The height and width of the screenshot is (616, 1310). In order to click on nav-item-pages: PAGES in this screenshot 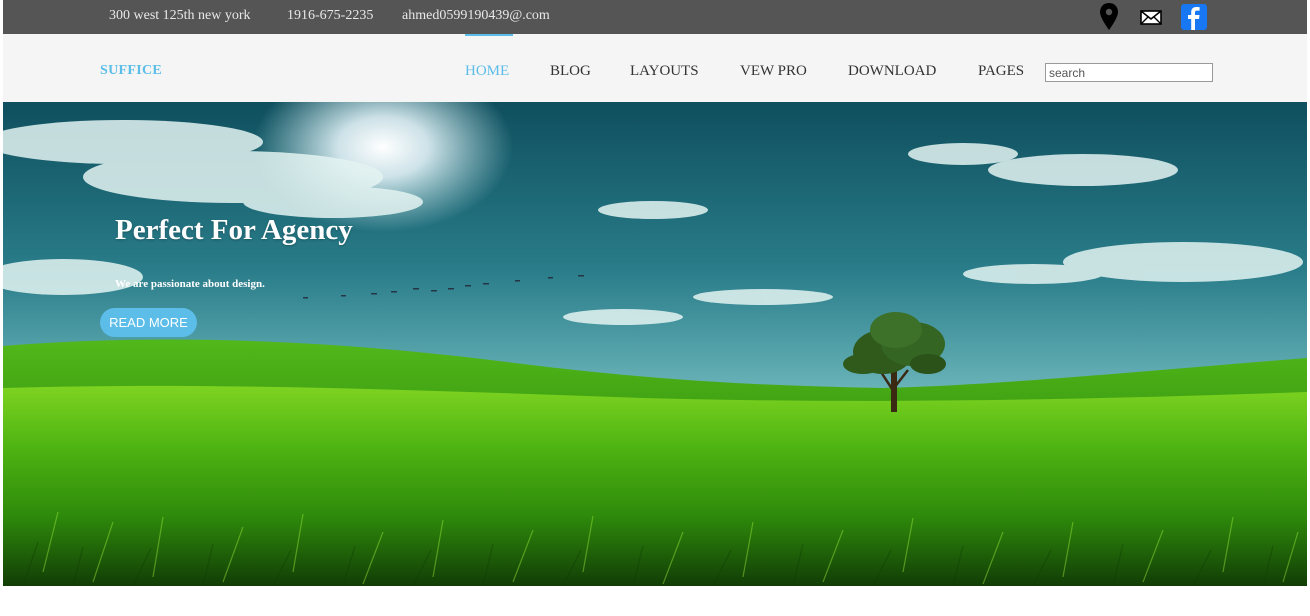, I will do `click(1001, 71)`.